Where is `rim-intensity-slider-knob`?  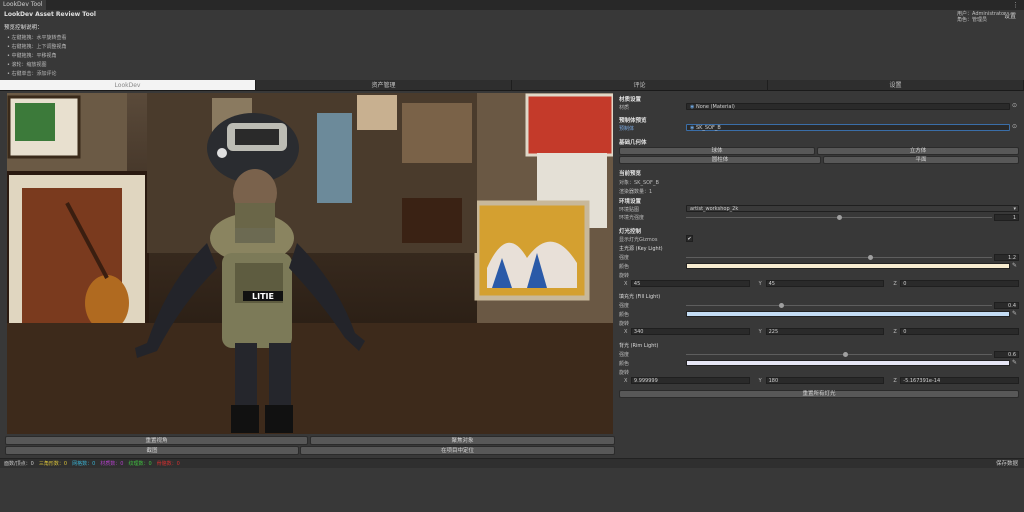 rim-intensity-slider-knob is located at coordinates (846, 354).